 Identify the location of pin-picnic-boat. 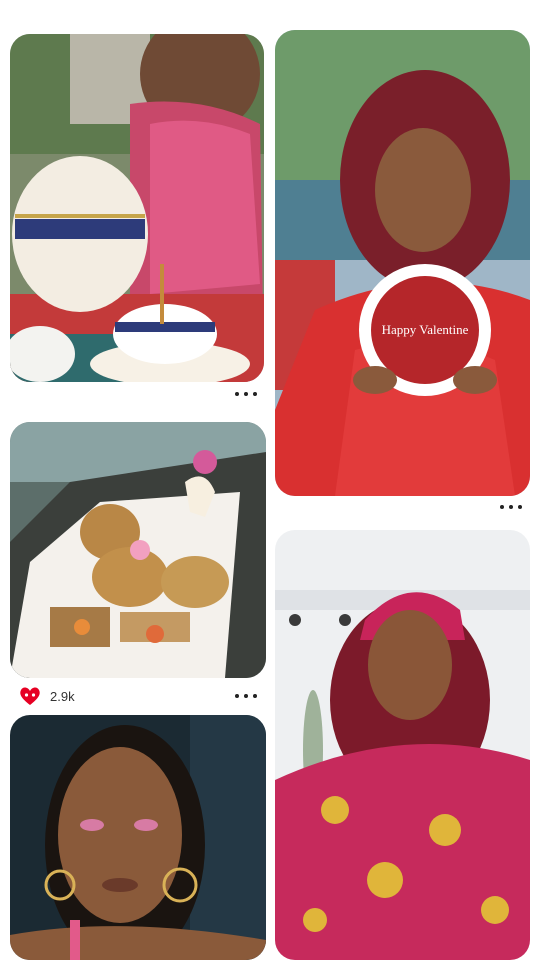
(138, 550).